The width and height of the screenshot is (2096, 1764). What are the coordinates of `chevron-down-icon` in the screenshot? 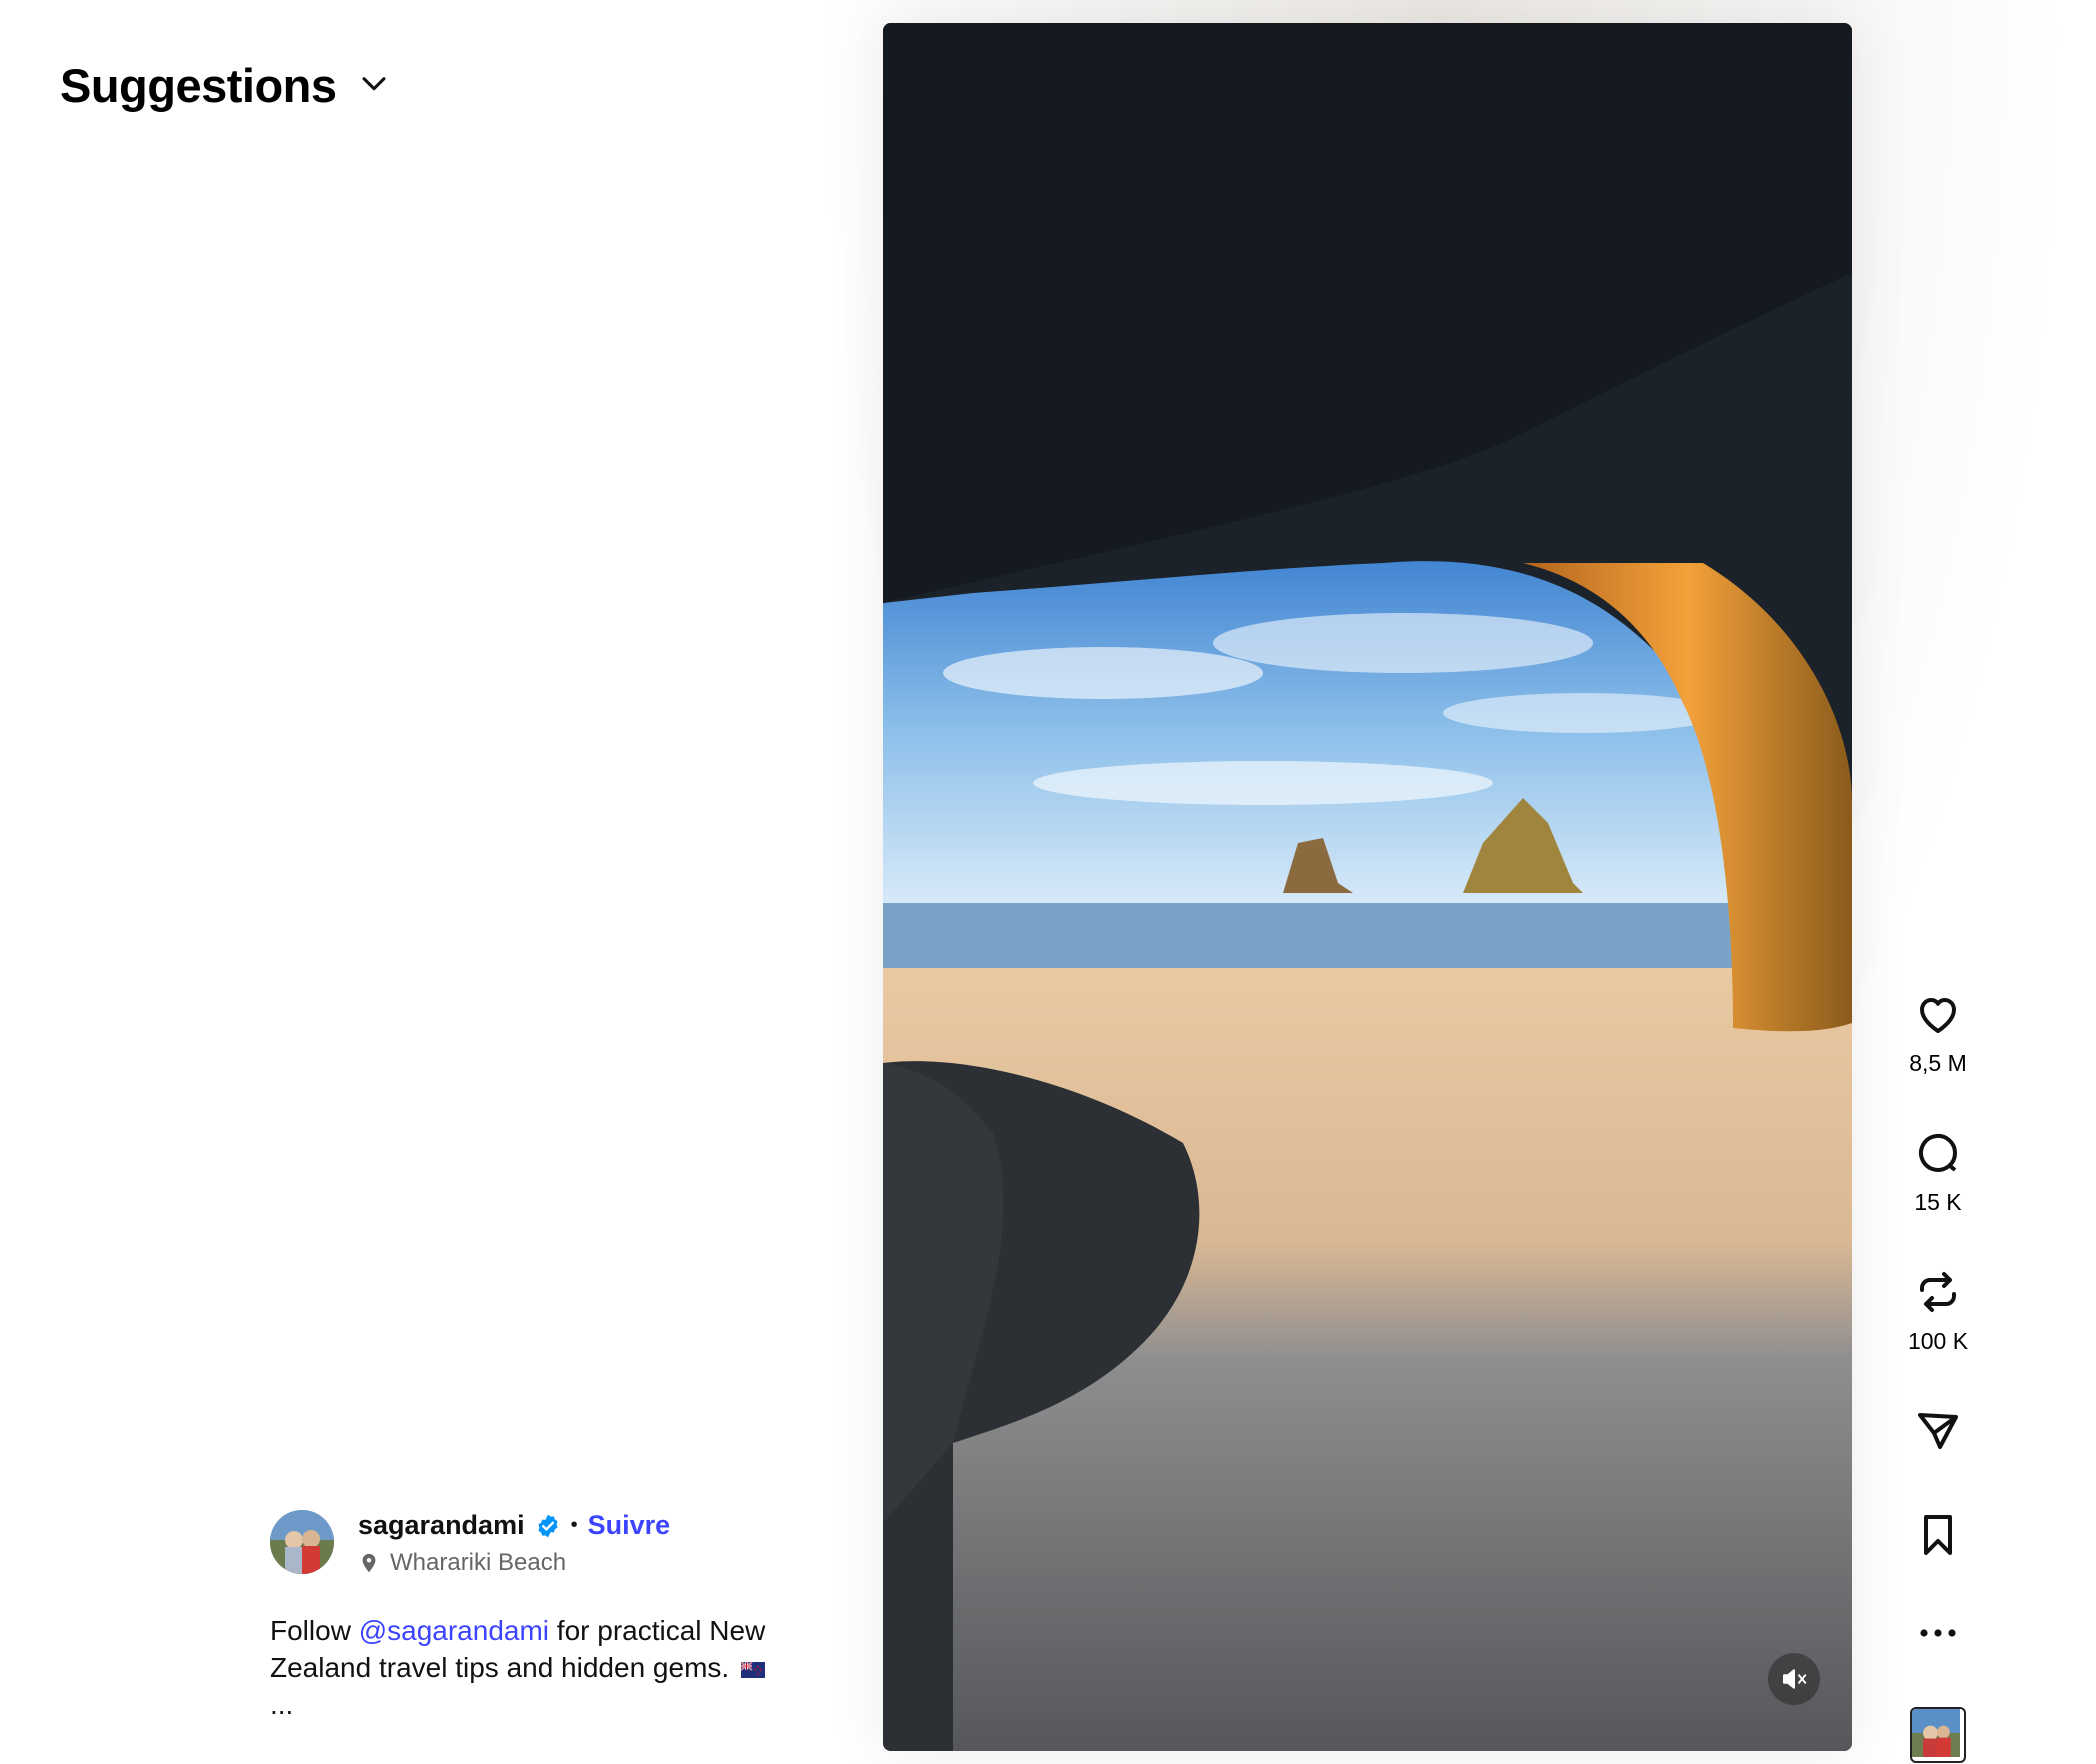 It's located at (374, 85).